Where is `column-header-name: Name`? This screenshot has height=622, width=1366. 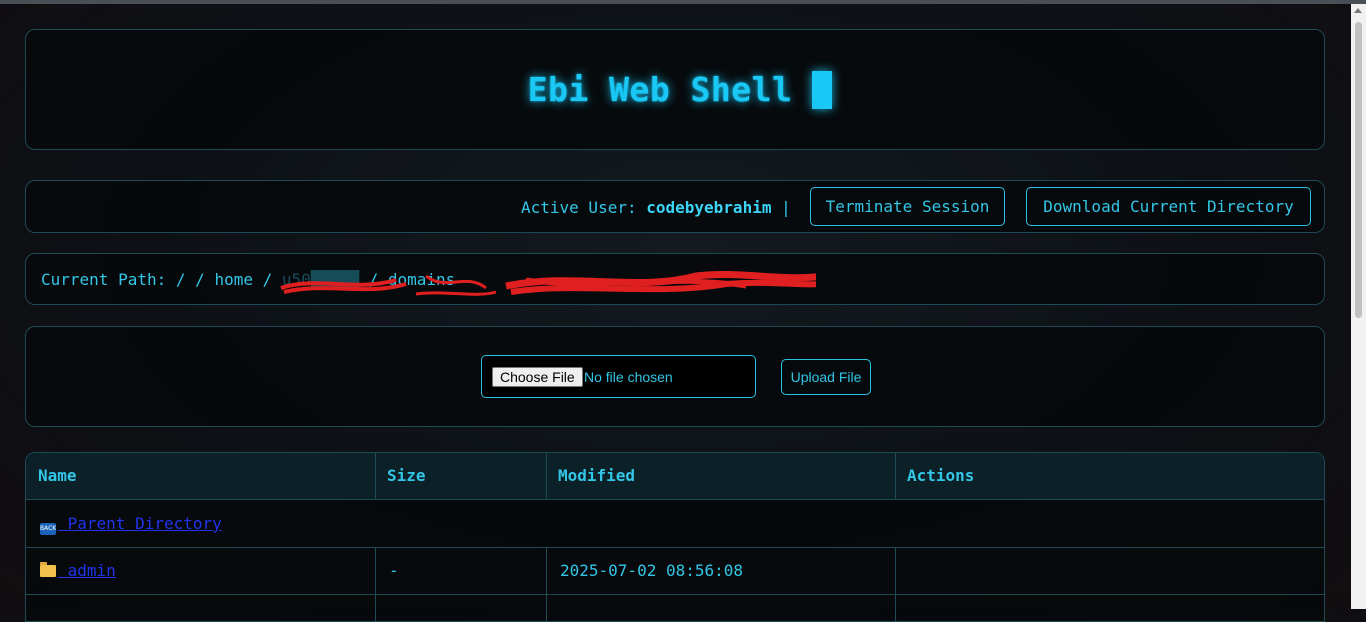
column-header-name: Name is located at coordinates (200, 476).